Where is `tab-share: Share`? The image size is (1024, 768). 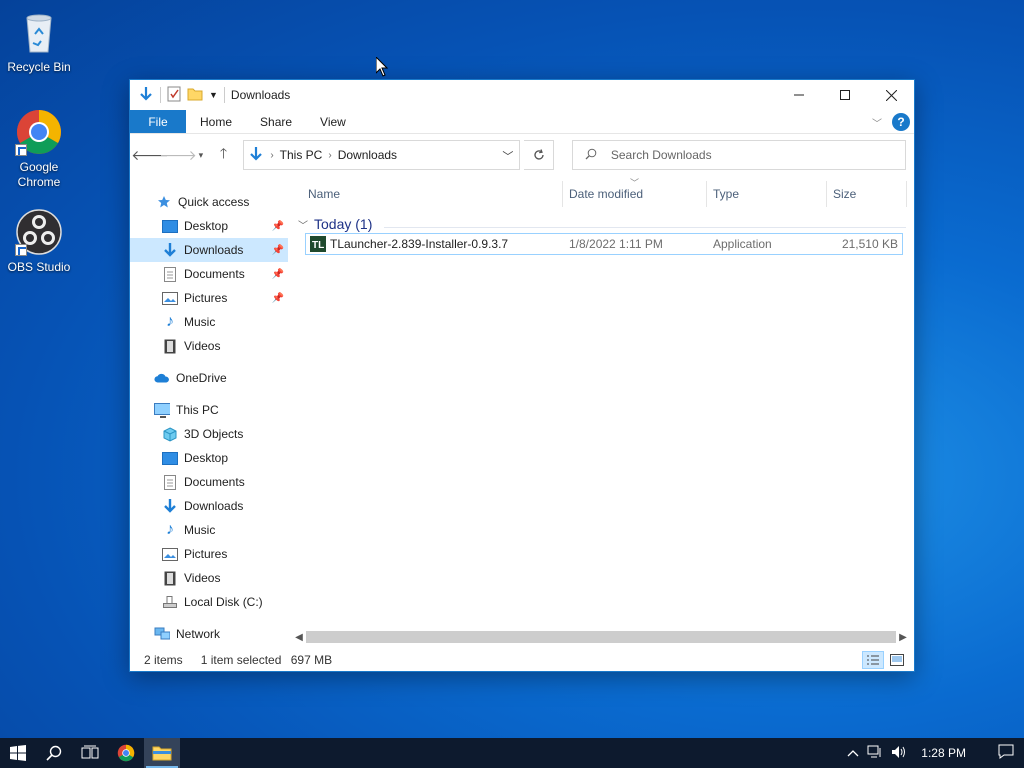 tab-share: Share is located at coordinates (276, 121).